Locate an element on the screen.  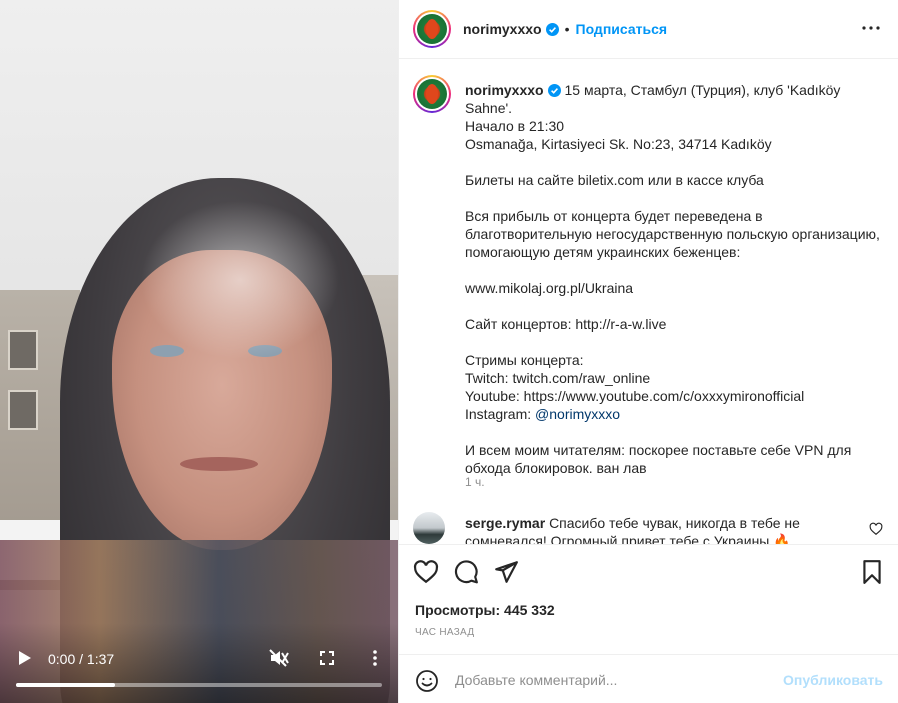
views-count: Просмотры: 445 332 is located at coordinates (485, 610).